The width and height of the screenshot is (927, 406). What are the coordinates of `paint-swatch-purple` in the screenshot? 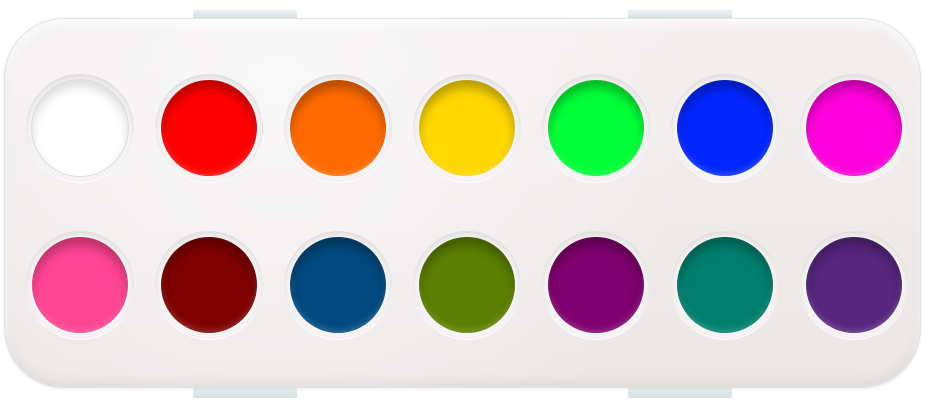 It's located at (596, 285).